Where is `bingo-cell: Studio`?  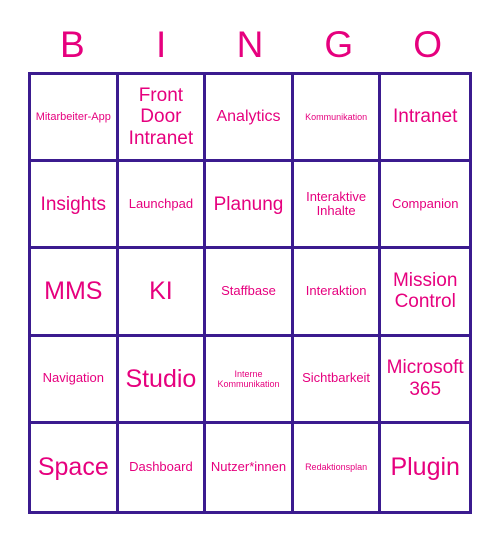
bingo-cell: Studio is located at coordinates (162, 380).